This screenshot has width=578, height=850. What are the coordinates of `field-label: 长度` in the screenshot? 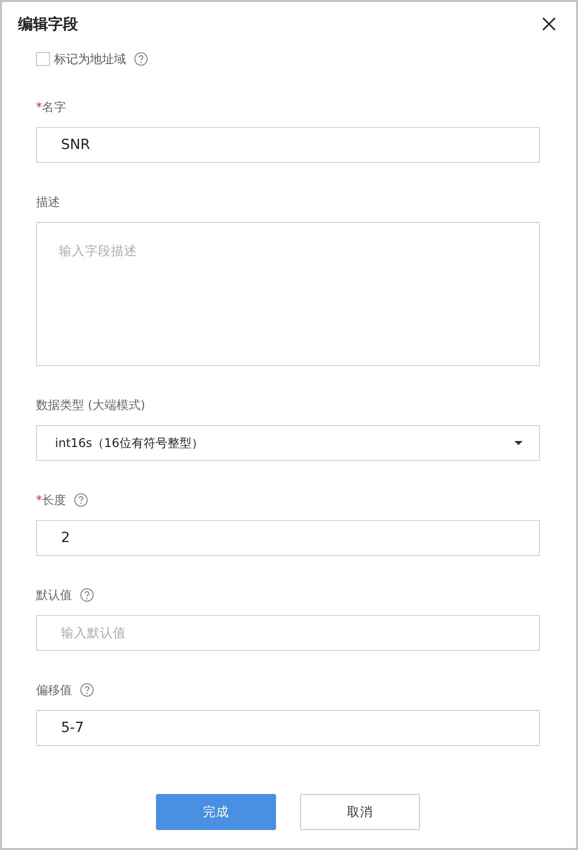 It's located at (54, 500).